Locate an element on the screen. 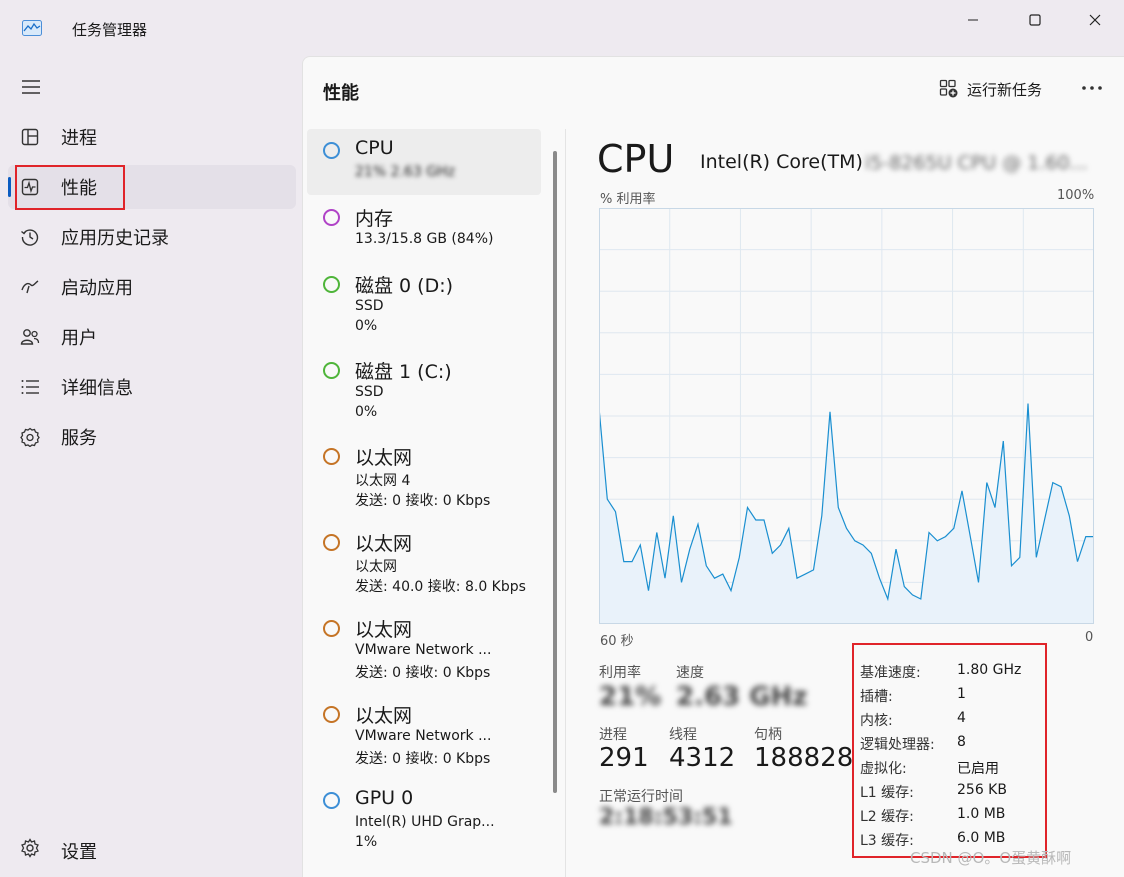 Image resolution: width=1124 pixels, height=877 pixels. minimize-button is located at coordinates (973, 20).